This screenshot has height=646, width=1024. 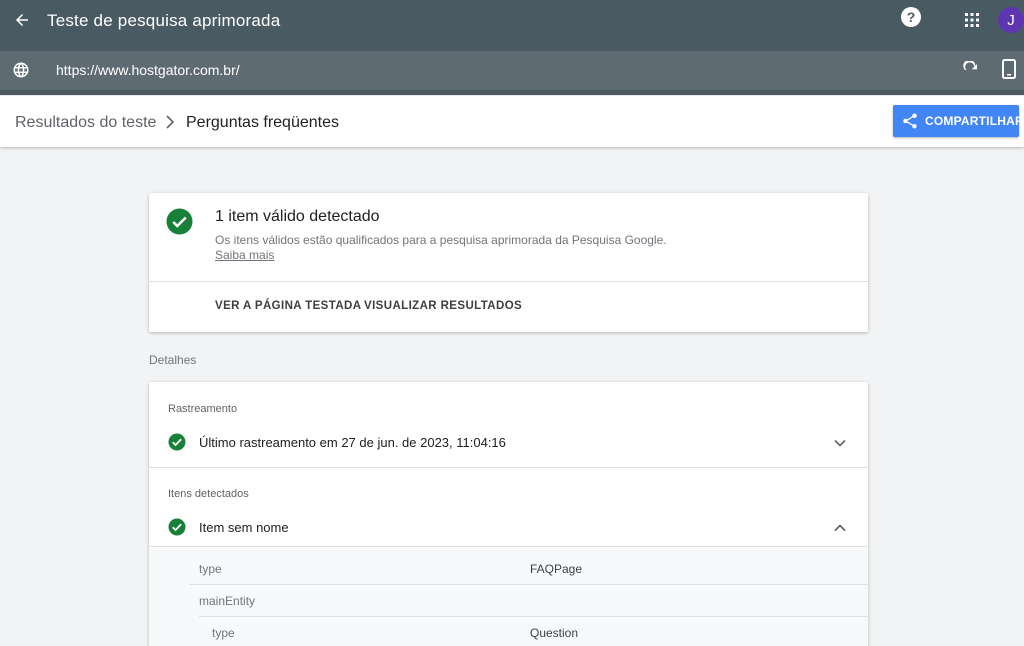 What do you see at coordinates (288, 306) in the screenshot?
I see `view-tested-page-button: VER A PÁGINA TESTADA` at bounding box center [288, 306].